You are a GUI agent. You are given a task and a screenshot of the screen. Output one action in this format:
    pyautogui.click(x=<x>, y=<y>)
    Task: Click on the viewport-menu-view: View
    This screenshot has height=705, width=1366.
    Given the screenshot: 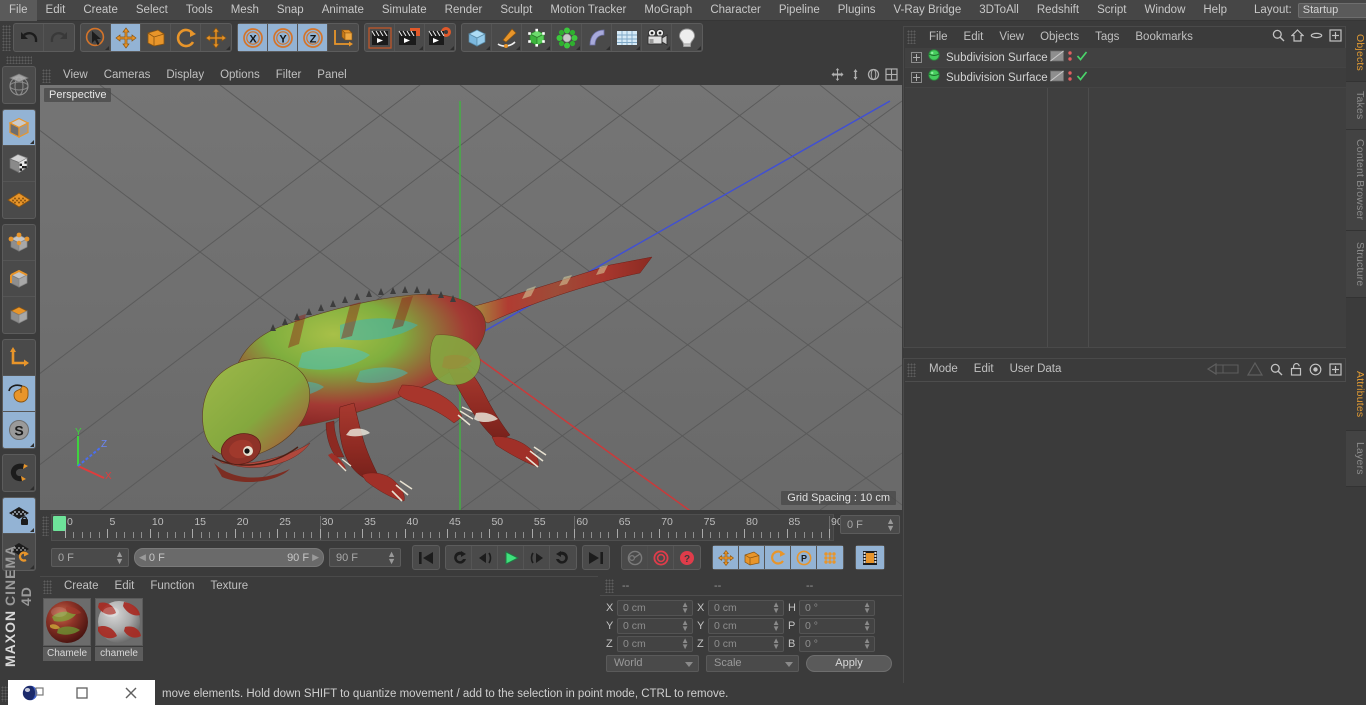 What is the action you would take?
    pyautogui.click(x=75, y=75)
    